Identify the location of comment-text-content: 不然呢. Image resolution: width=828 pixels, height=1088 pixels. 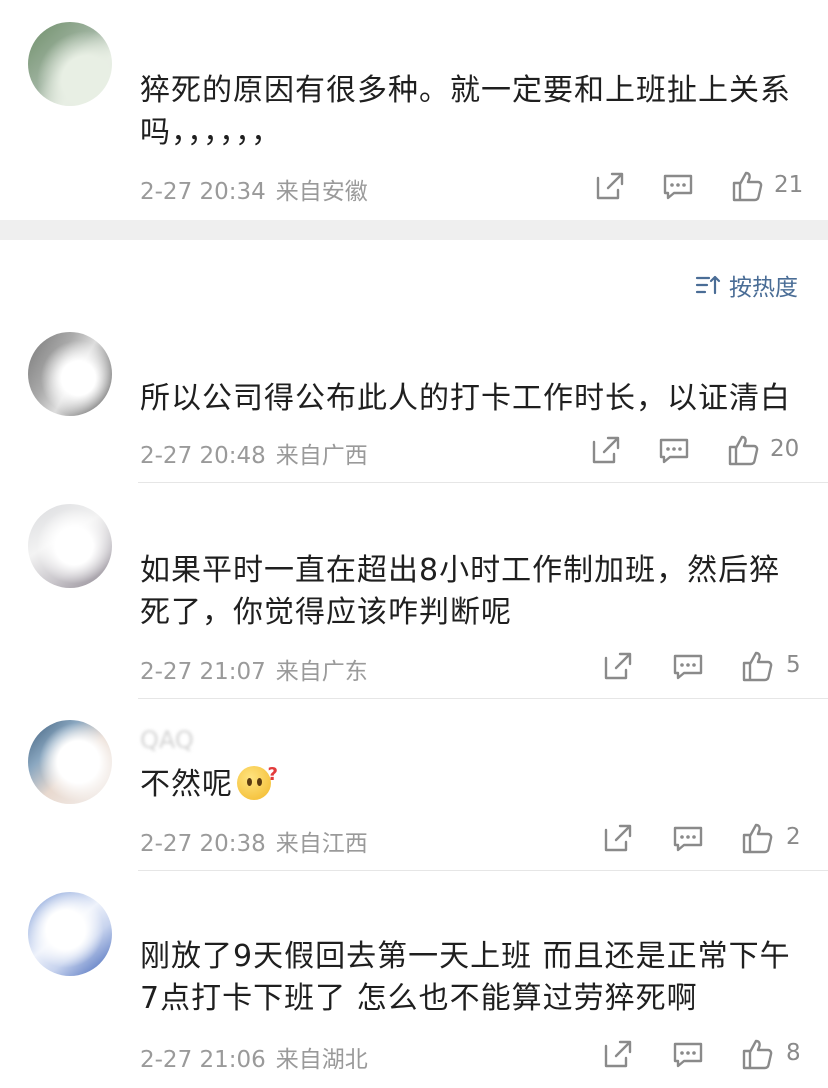
(186, 784).